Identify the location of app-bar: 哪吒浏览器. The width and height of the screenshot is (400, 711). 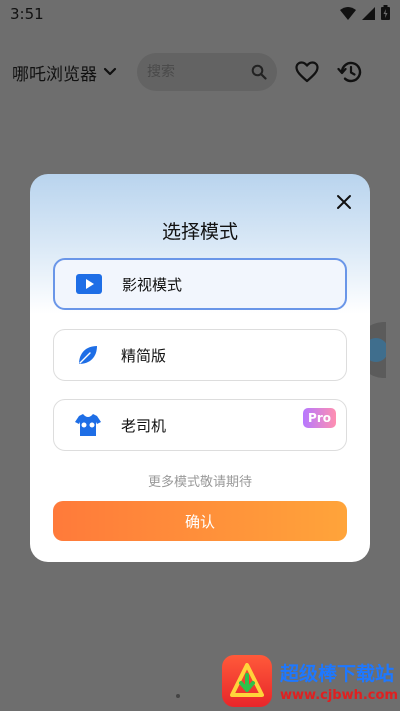
(200, 72).